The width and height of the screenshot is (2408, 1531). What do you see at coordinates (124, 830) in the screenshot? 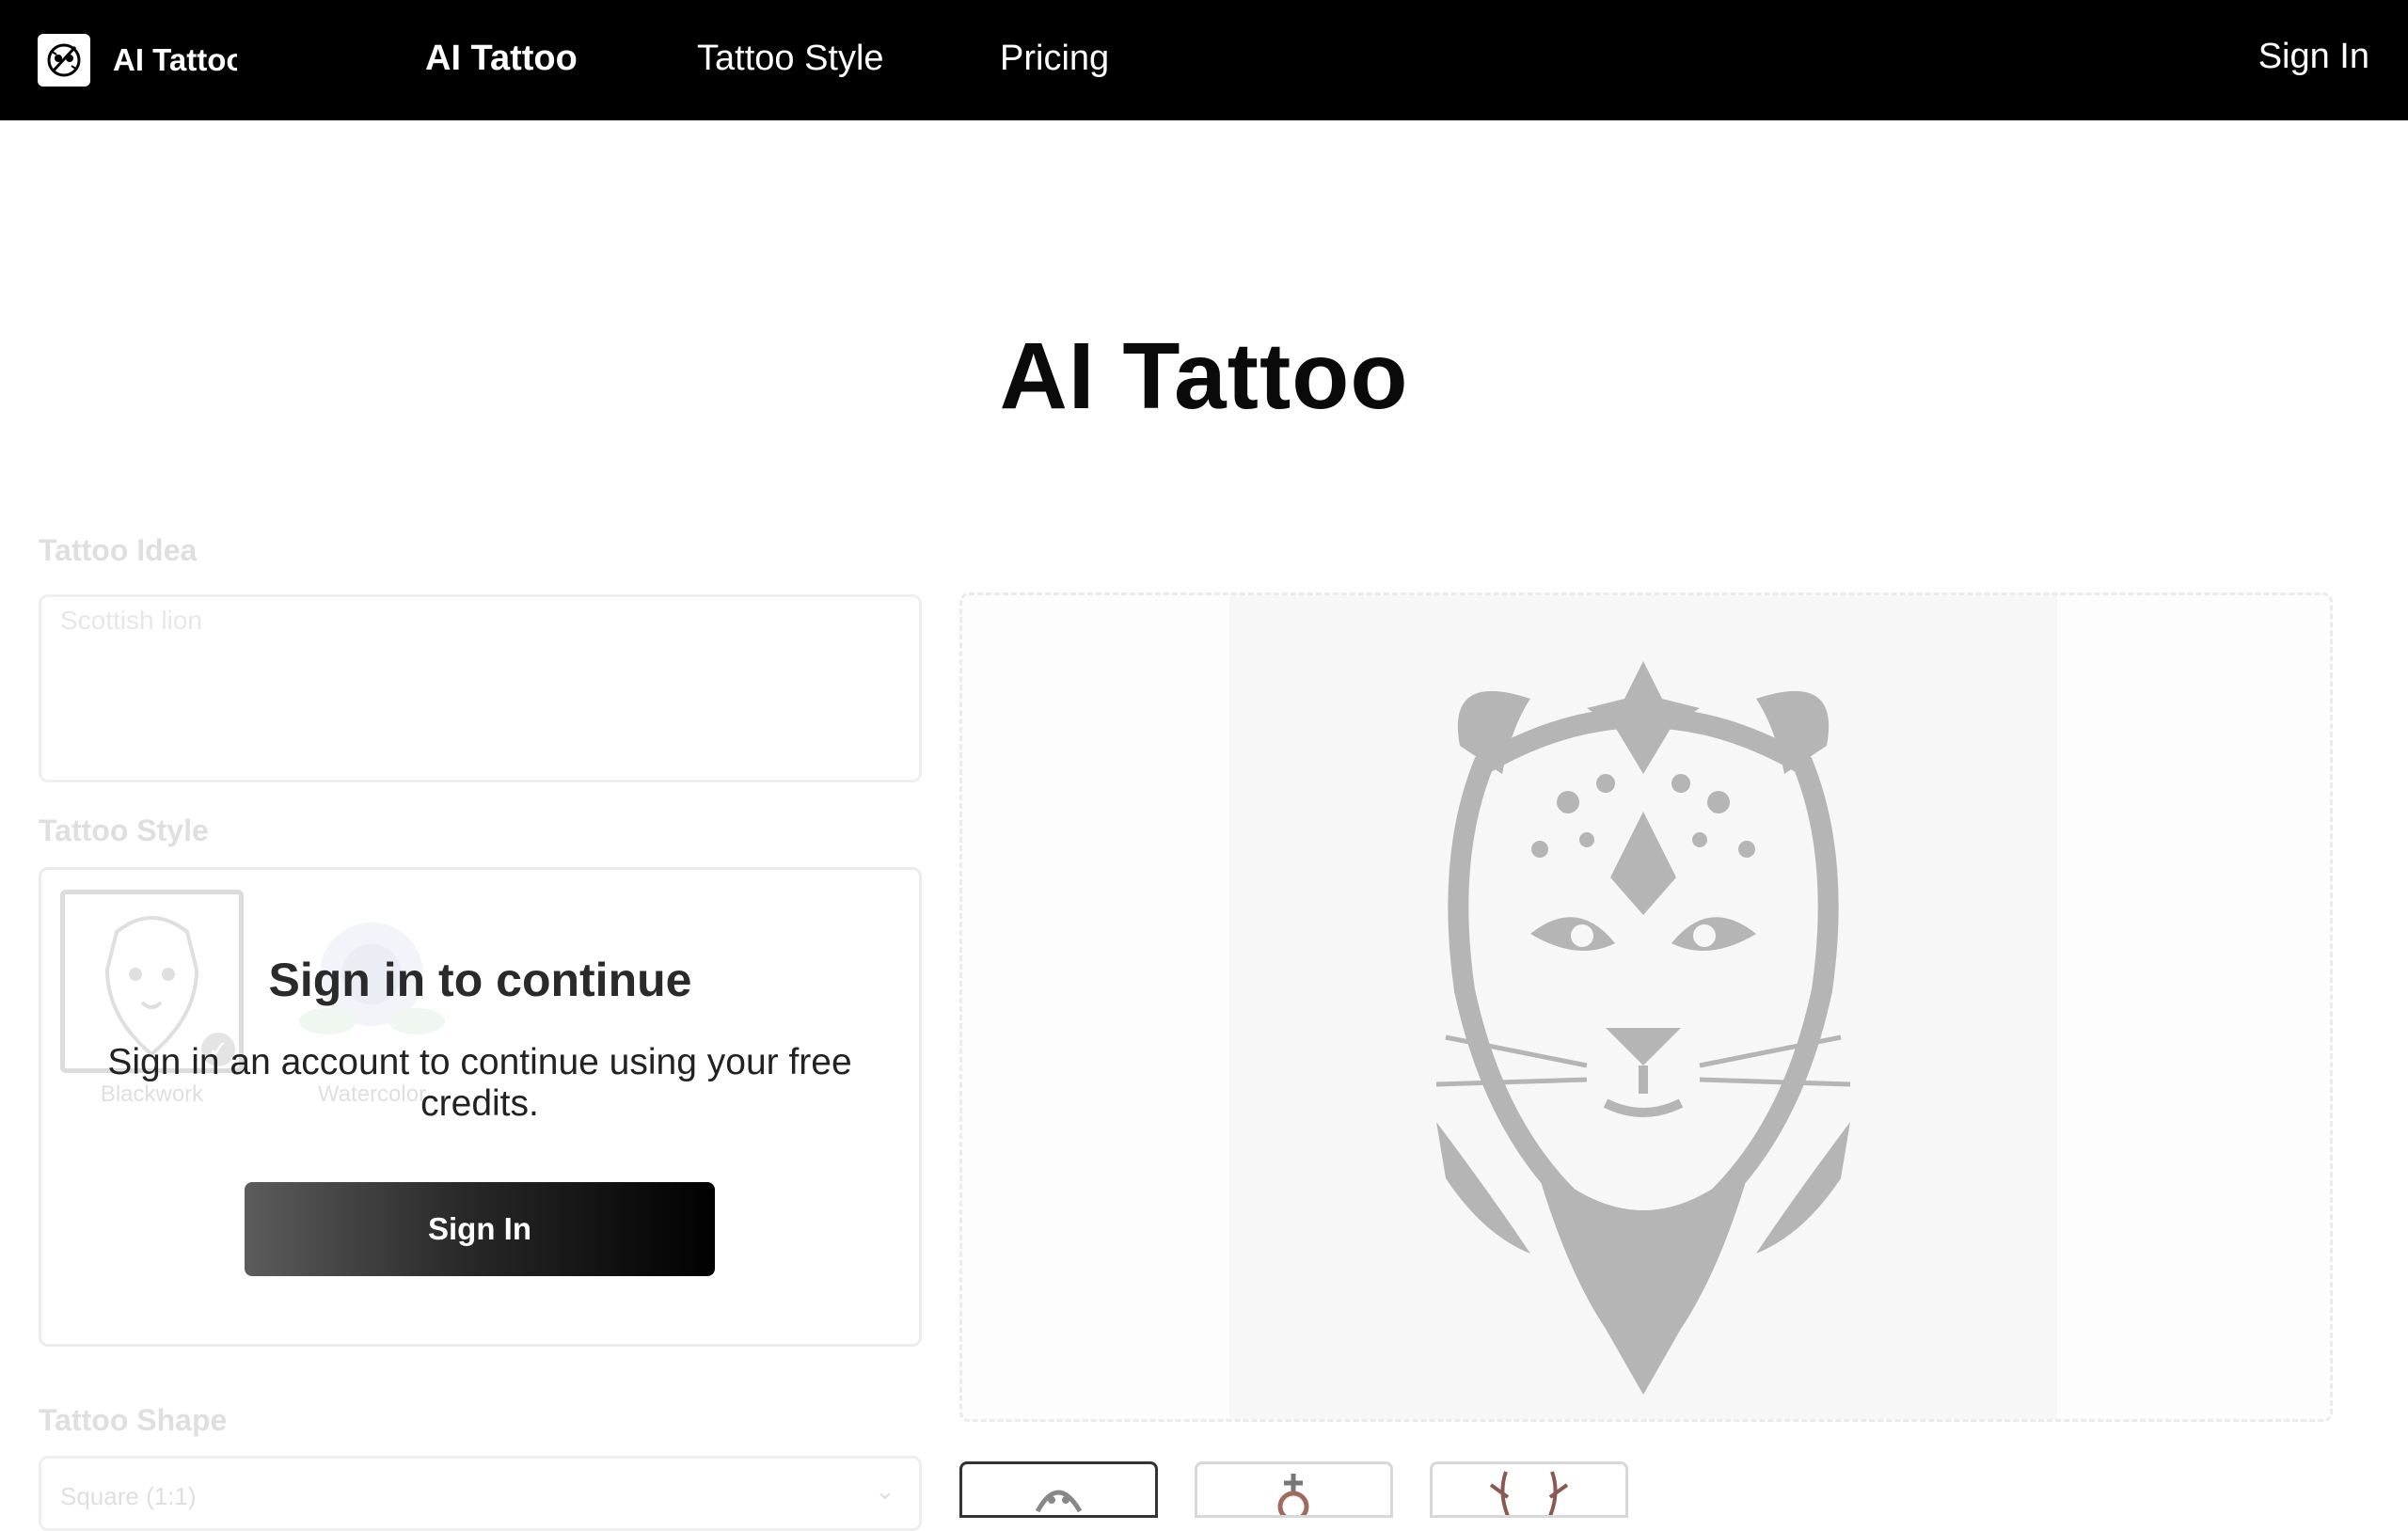
I see `tattoo-style-label: Tattoo Style` at bounding box center [124, 830].